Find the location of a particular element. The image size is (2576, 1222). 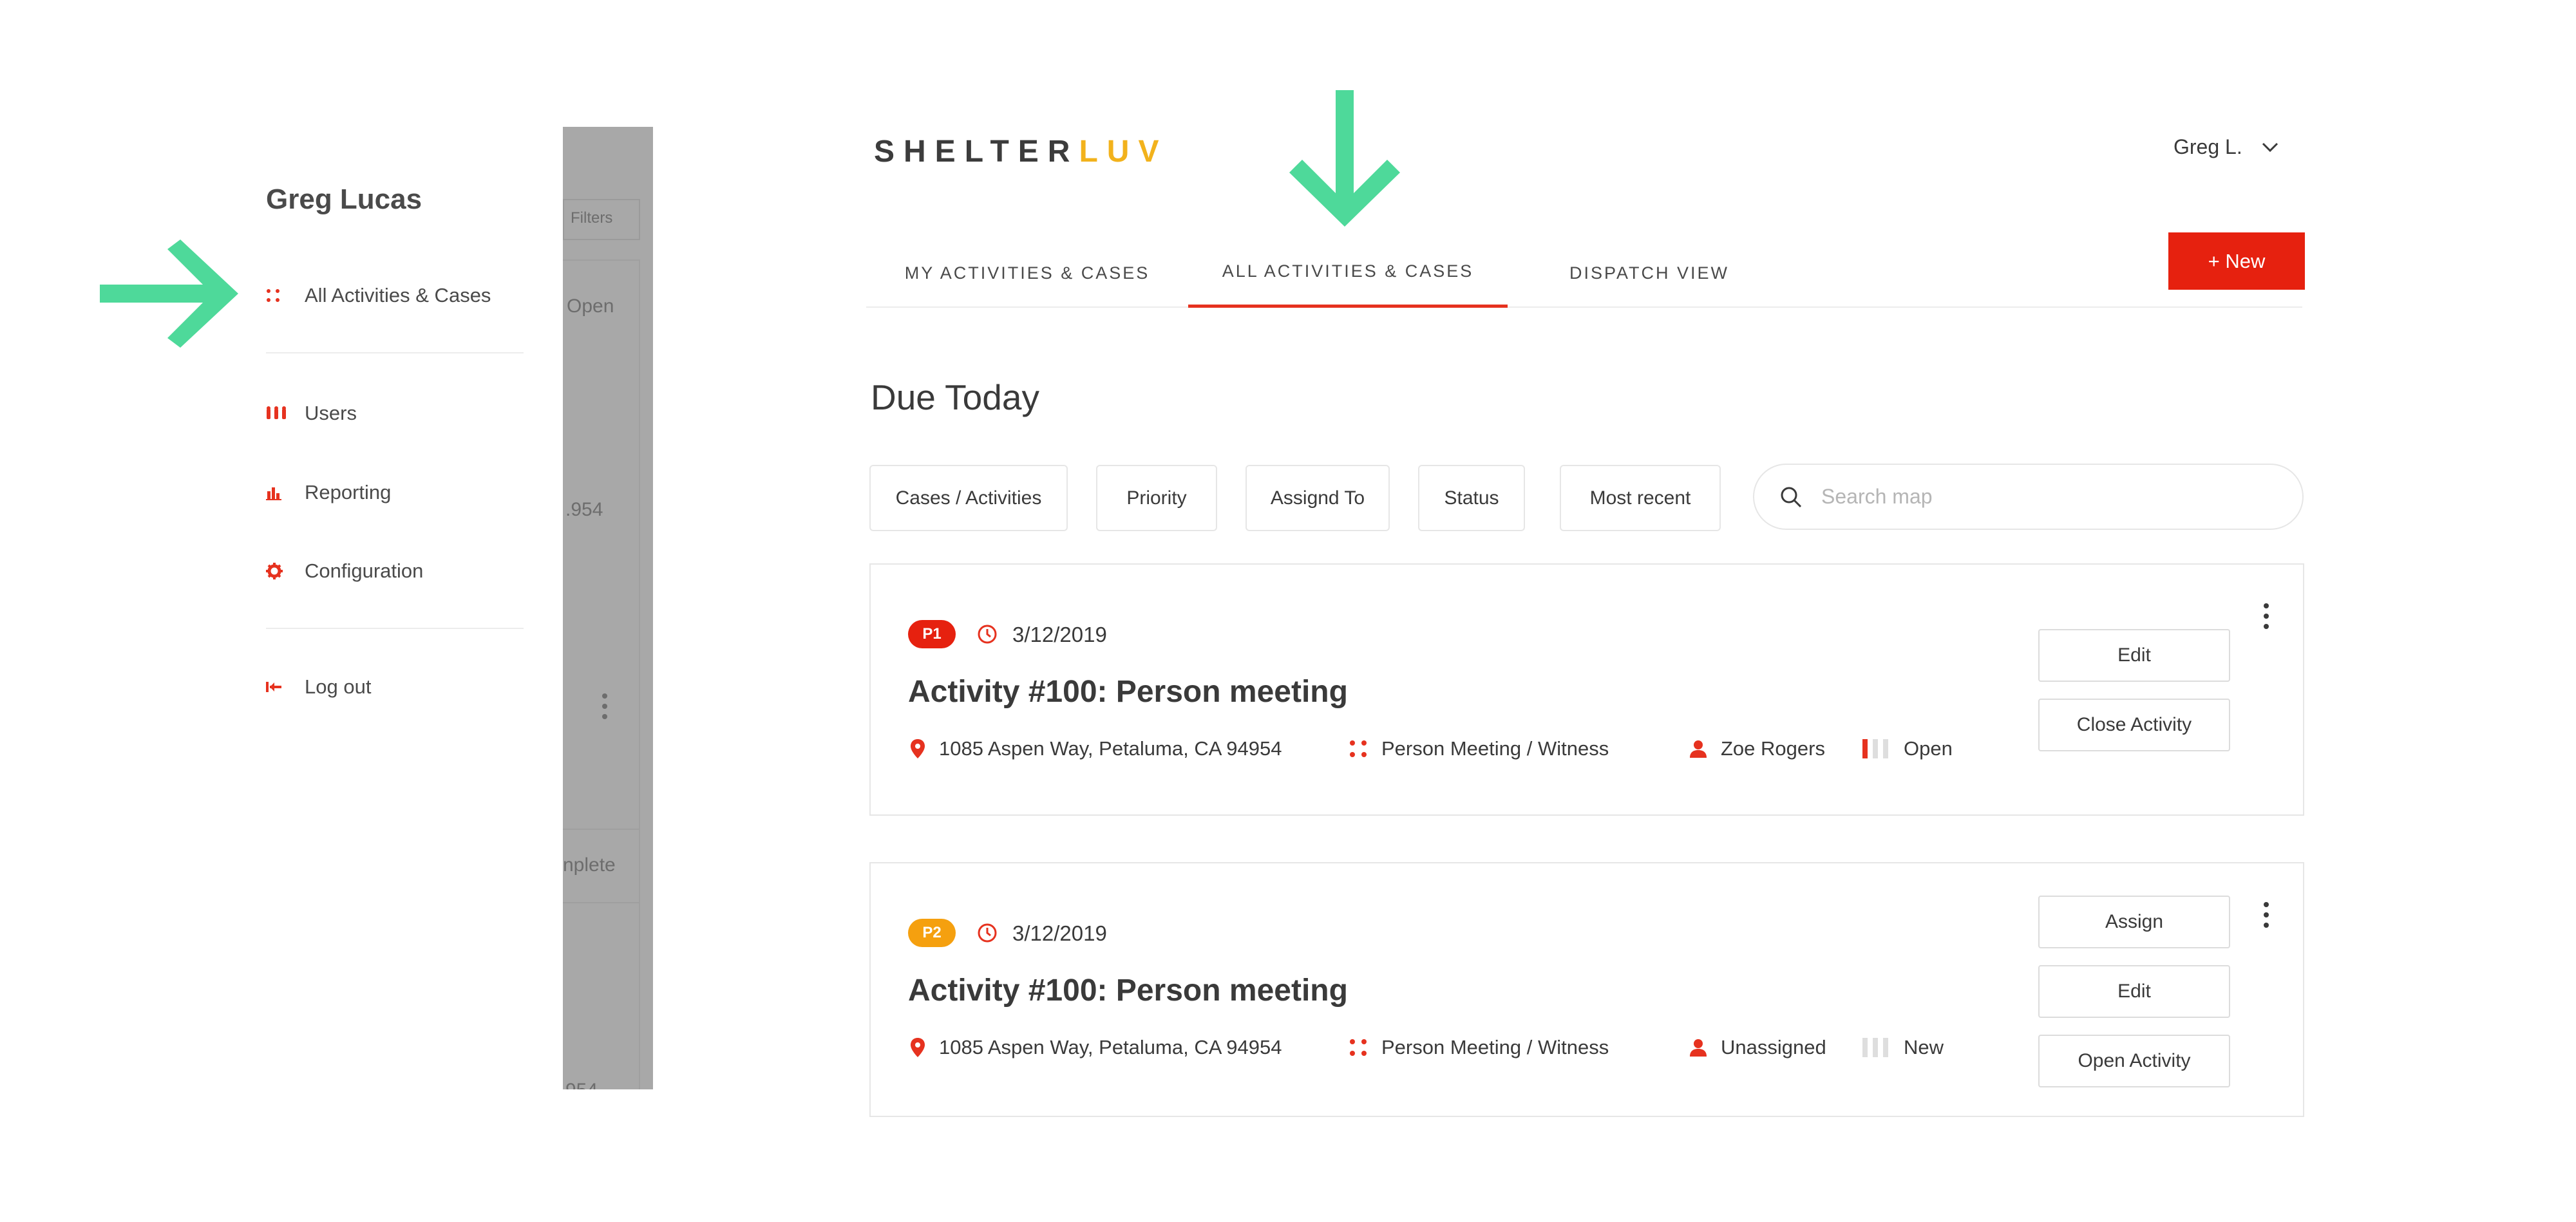

logo-part-2: LUV is located at coordinates (1124, 152).